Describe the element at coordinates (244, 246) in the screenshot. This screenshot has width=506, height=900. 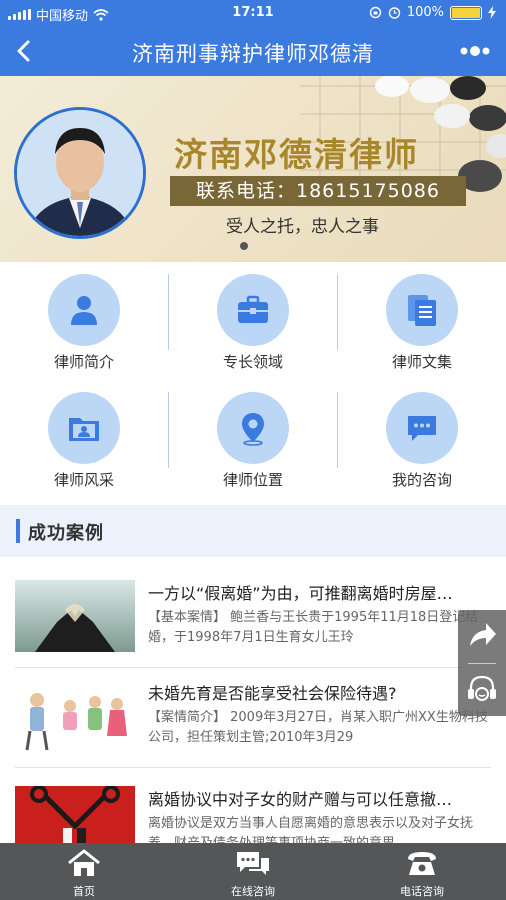
I see `carousel-indicator` at that location.